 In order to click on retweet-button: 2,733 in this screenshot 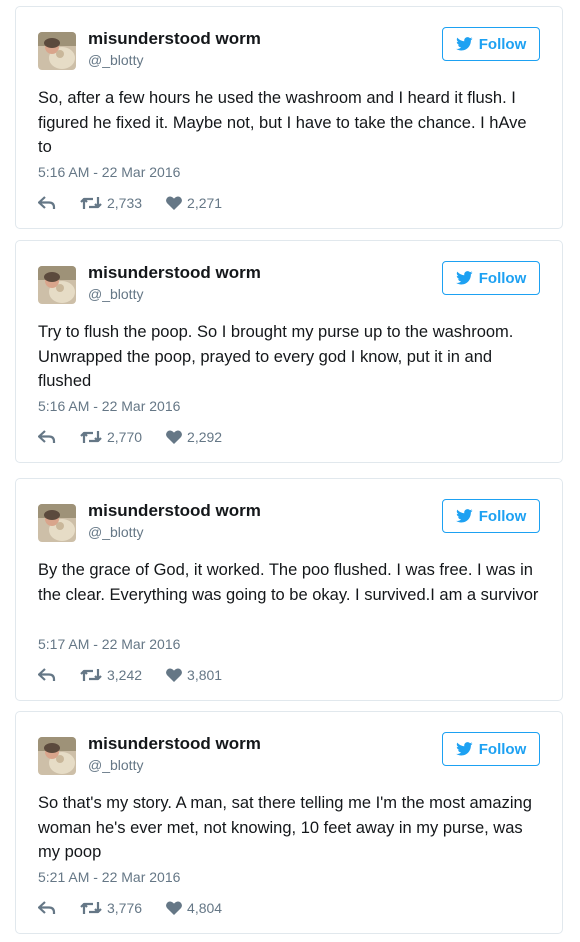, I will do `click(111, 203)`.